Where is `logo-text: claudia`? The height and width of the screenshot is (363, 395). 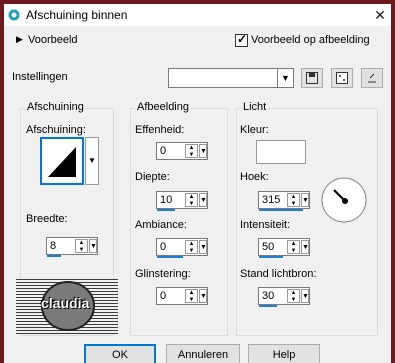 logo-text: claudia is located at coordinates (65, 303).